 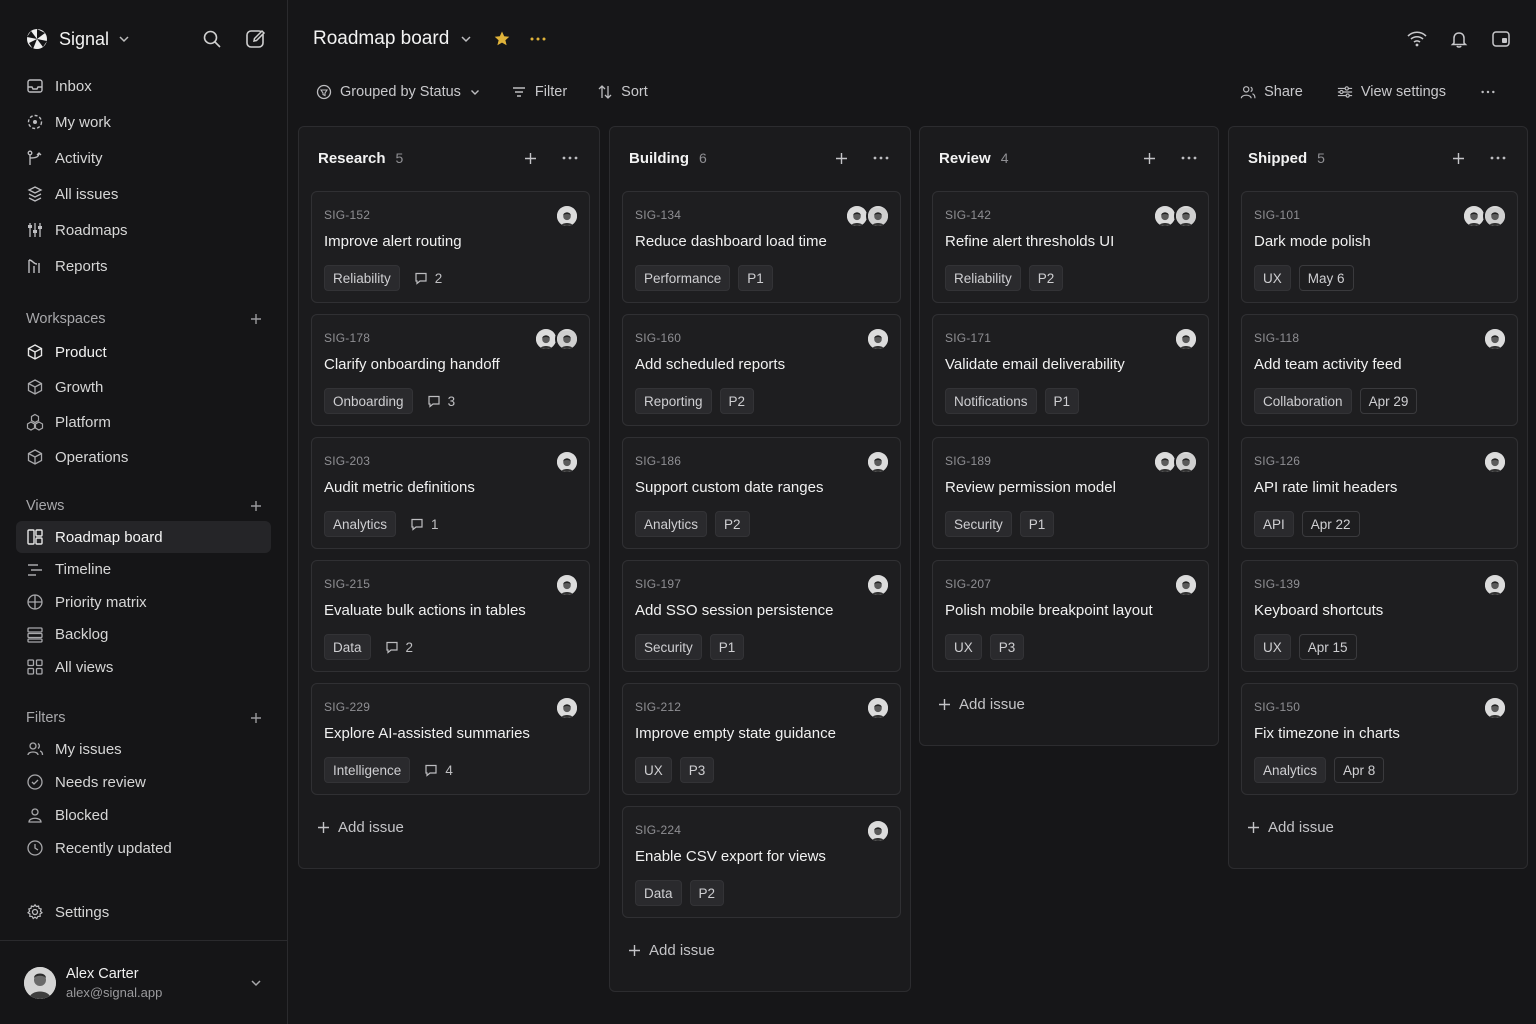 What do you see at coordinates (502, 39) in the screenshot?
I see `star-icon` at bounding box center [502, 39].